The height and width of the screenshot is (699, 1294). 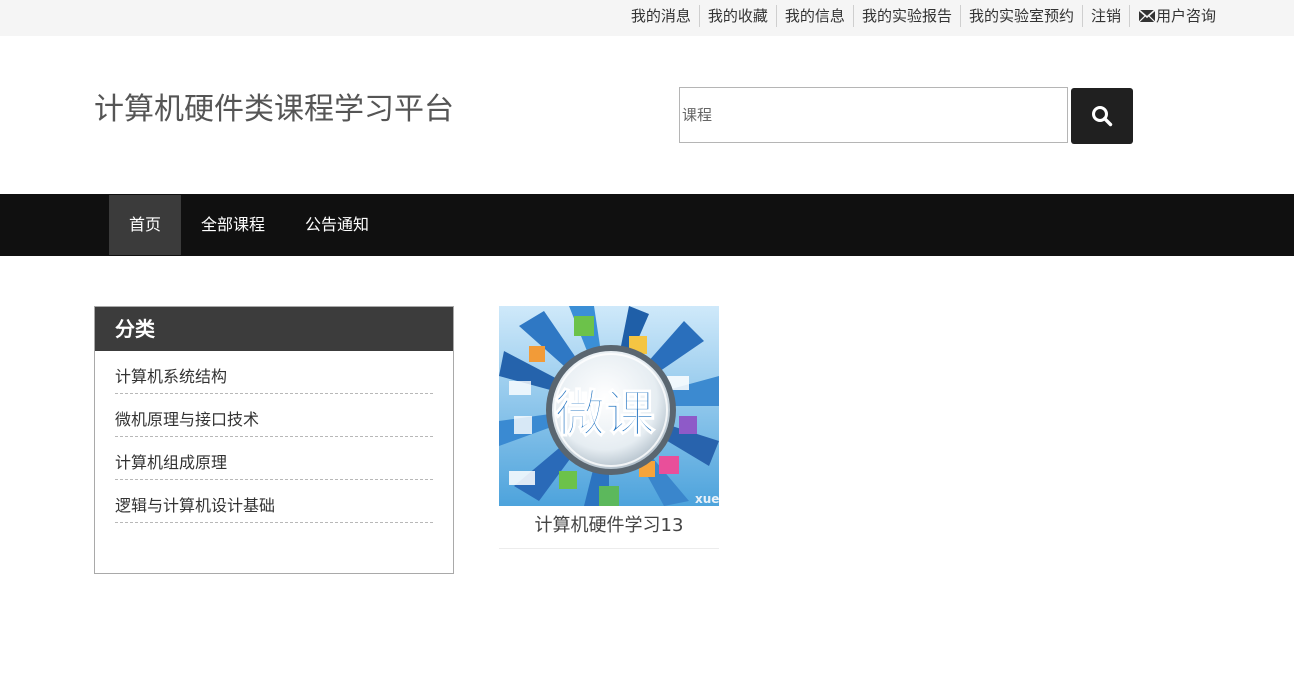 What do you see at coordinates (609, 526) in the screenshot?
I see `course-title: 计算机硬件学习13` at bounding box center [609, 526].